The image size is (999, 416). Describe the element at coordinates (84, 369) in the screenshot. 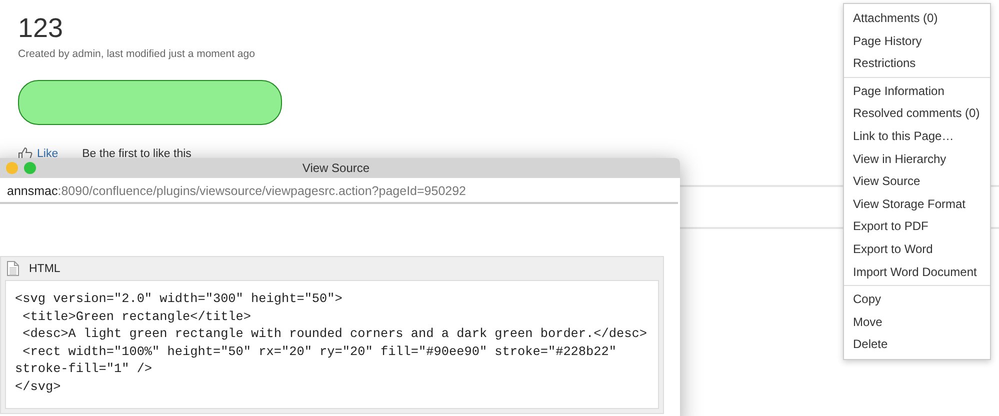

I see `code-line: stroke-fill="1" />` at that location.